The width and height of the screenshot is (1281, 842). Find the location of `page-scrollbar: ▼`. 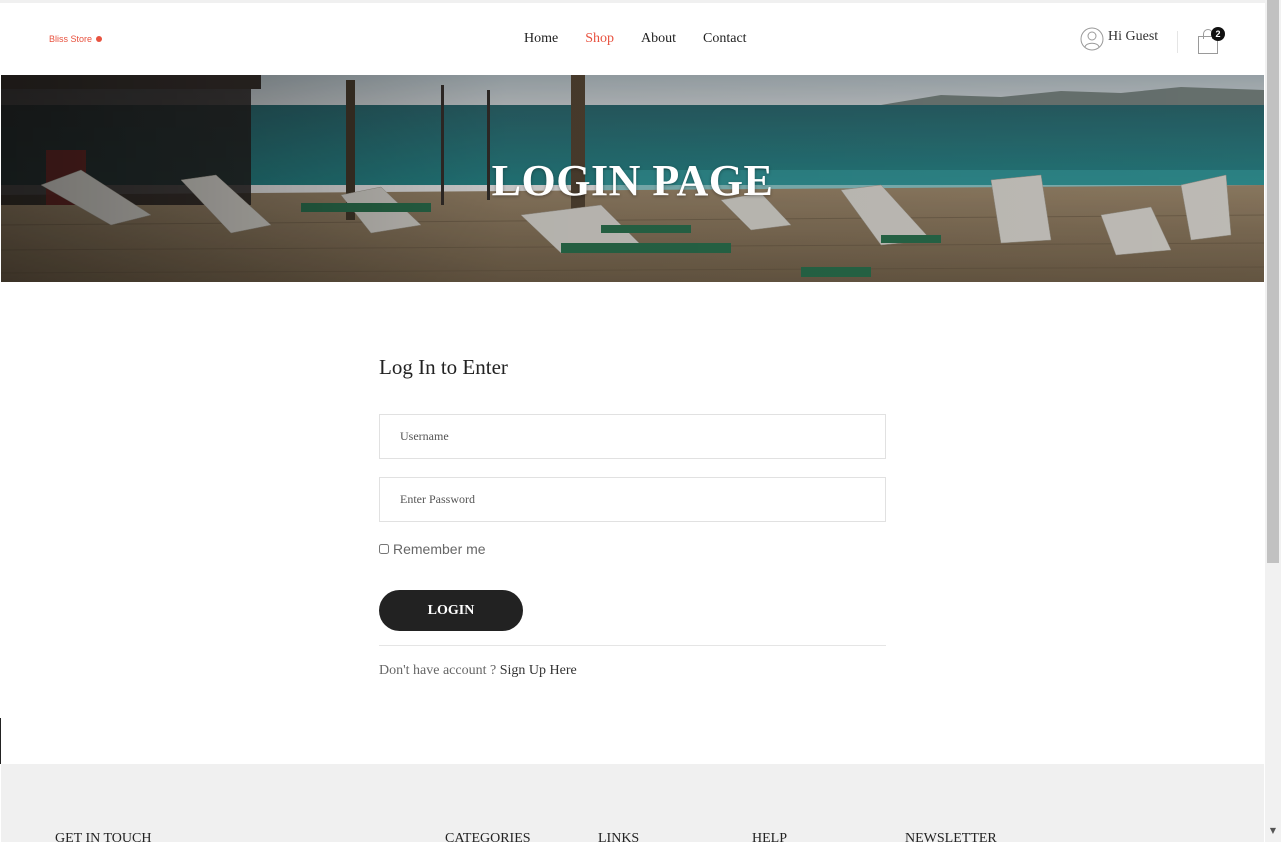

page-scrollbar: ▼ is located at coordinates (1273, 421).